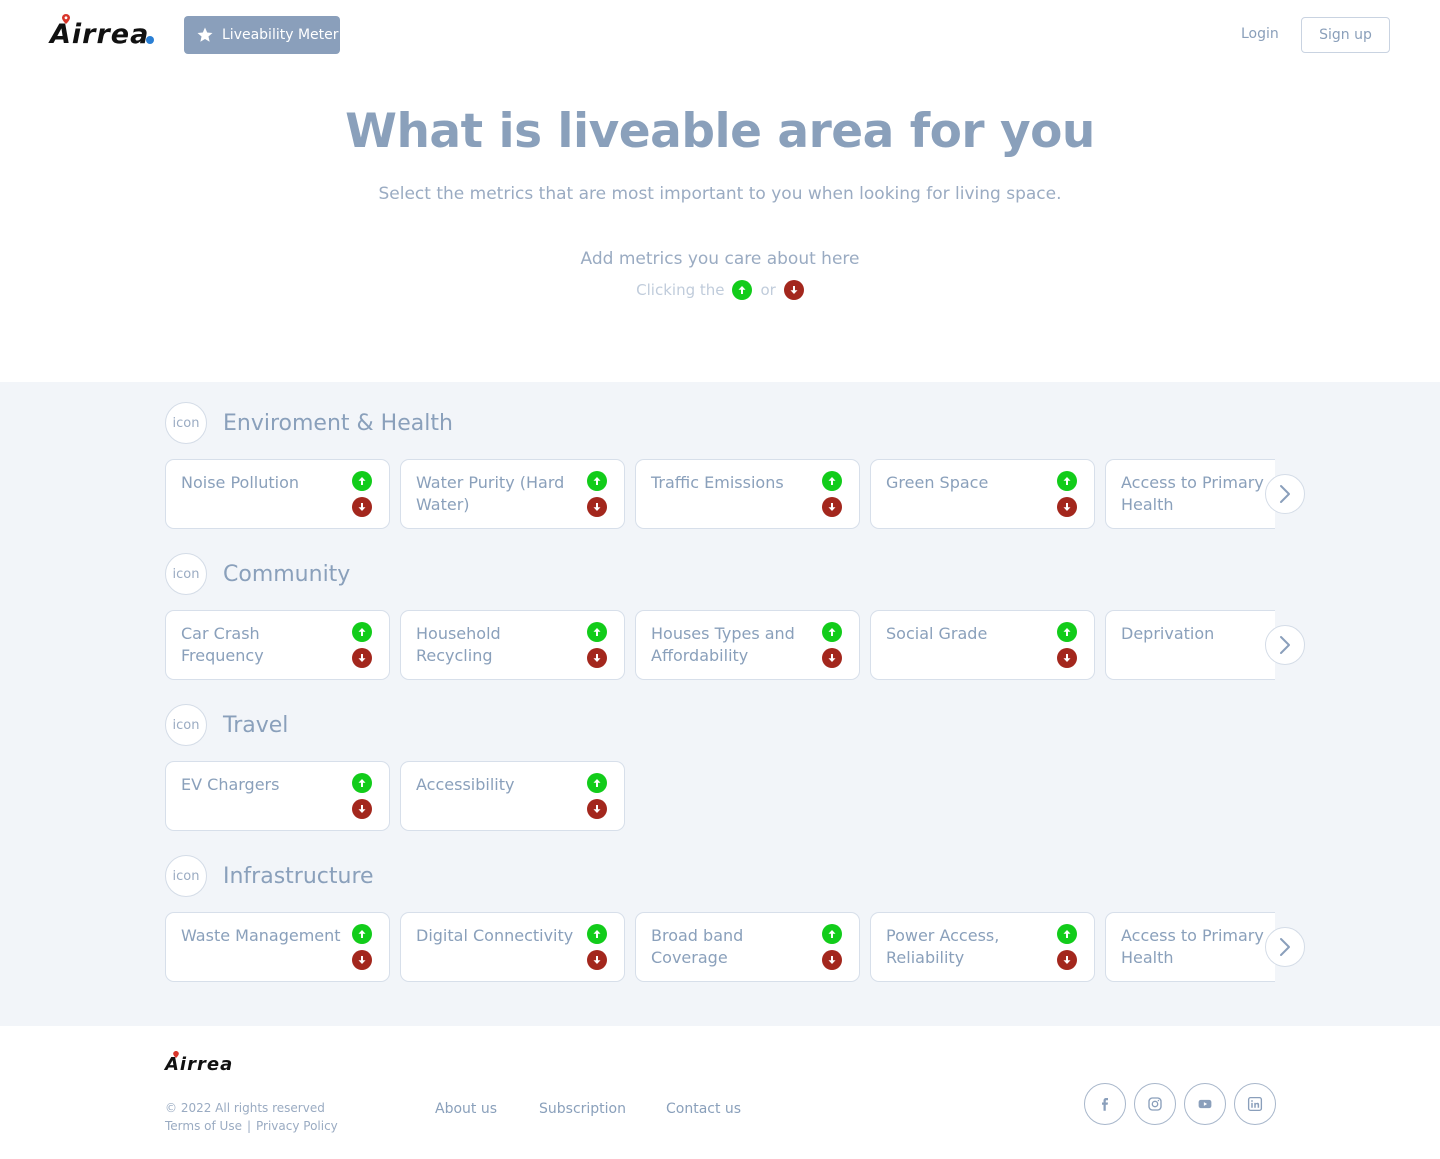  Describe the element at coordinates (230, 784) in the screenshot. I see `metric-card-label: EV Chargers` at that location.